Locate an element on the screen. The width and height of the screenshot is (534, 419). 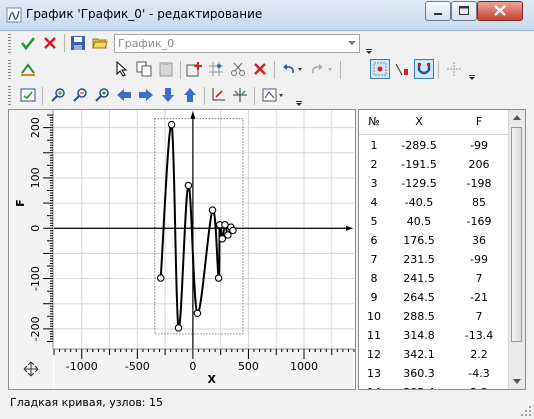
resize-grip-icon is located at coordinates (526, 411).